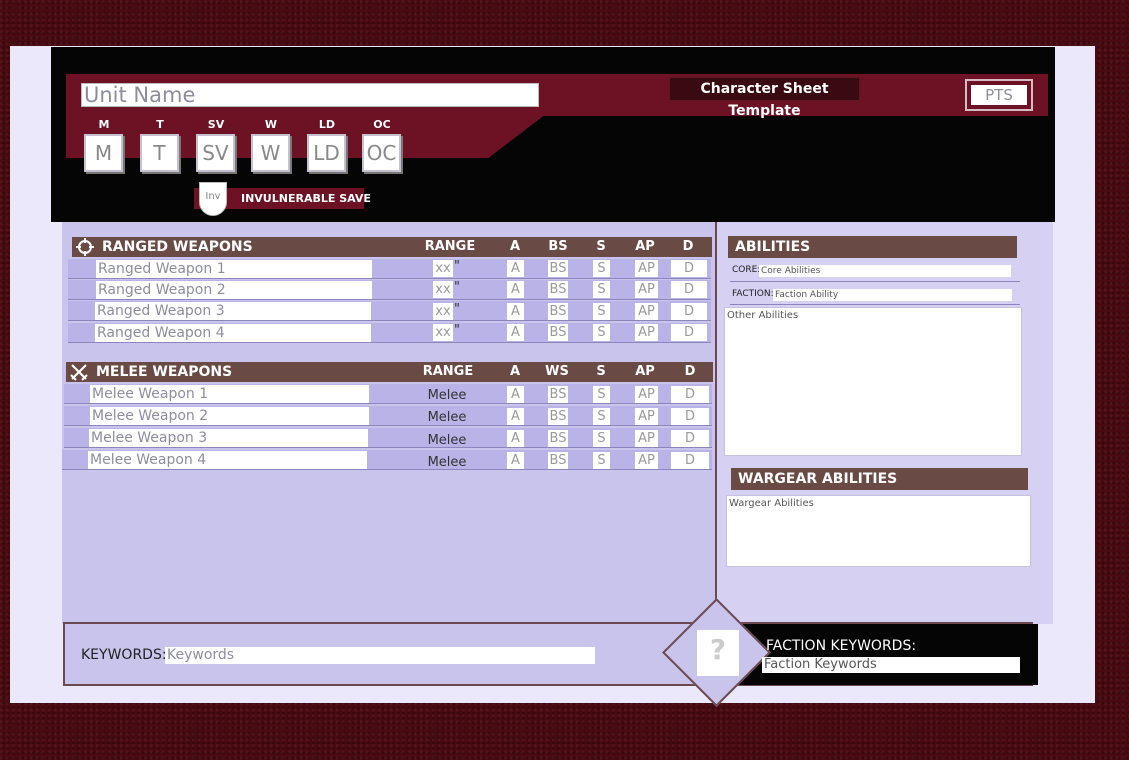  I want to click on melee-weapon-1-ws: BS, so click(558, 394).